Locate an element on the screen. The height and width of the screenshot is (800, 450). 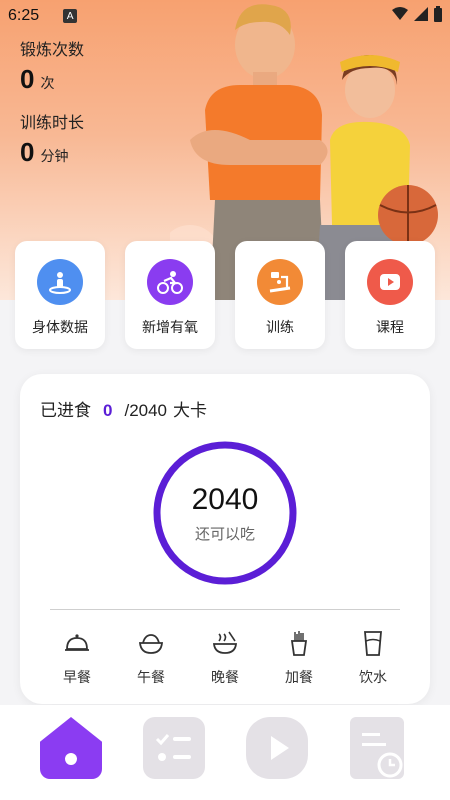
training-duration-unit: 分钟 is located at coordinates (54, 157).